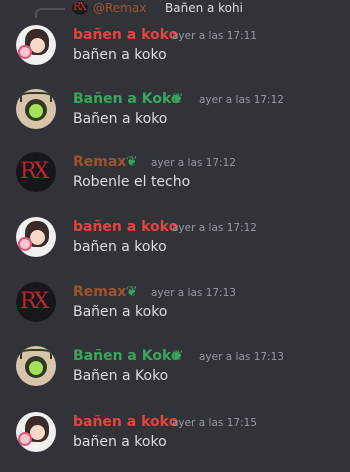 The image size is (350, 472). What do you see at coordinates (119, 8) in the screenshot?
I see `reply-mention: @Remax` at bounding box center [119, 8].